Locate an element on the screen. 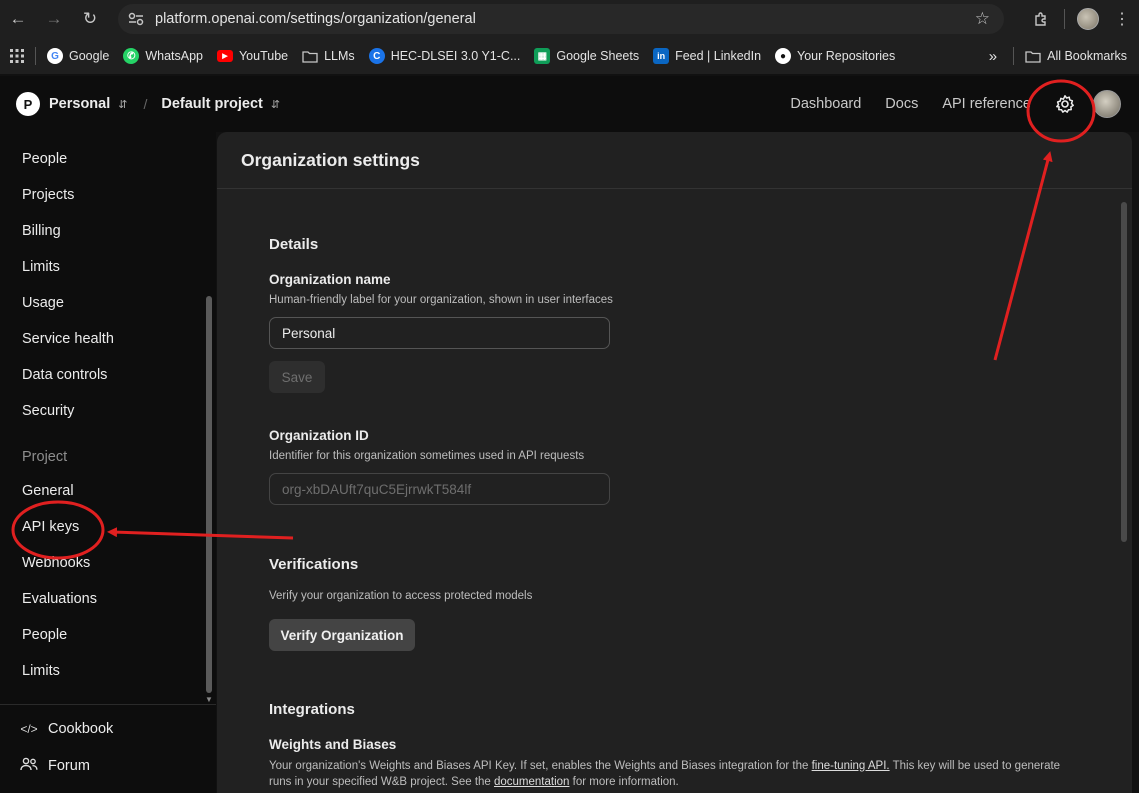 This screenshot has width=1139, height=793. reload-icon: ↻ is located at coordinates (90, 19).